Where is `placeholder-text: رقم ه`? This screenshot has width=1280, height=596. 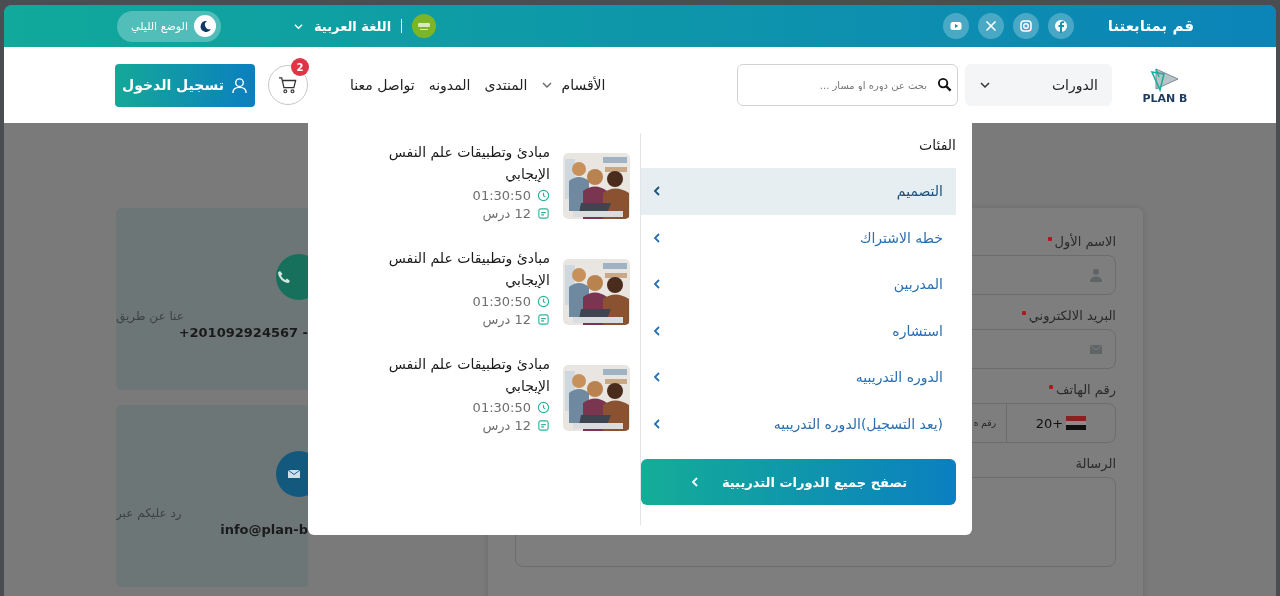
placeholder-text: رقم ه is located at coordinates (984, 423).